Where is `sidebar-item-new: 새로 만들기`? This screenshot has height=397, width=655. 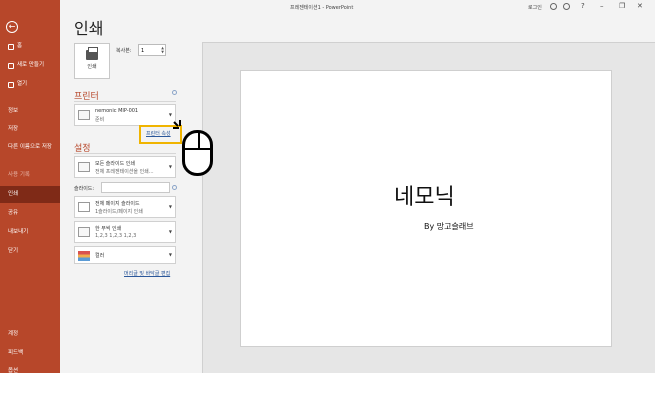
sidebar-item-new: 새로 만들기 is located at coordinates (30, 65).